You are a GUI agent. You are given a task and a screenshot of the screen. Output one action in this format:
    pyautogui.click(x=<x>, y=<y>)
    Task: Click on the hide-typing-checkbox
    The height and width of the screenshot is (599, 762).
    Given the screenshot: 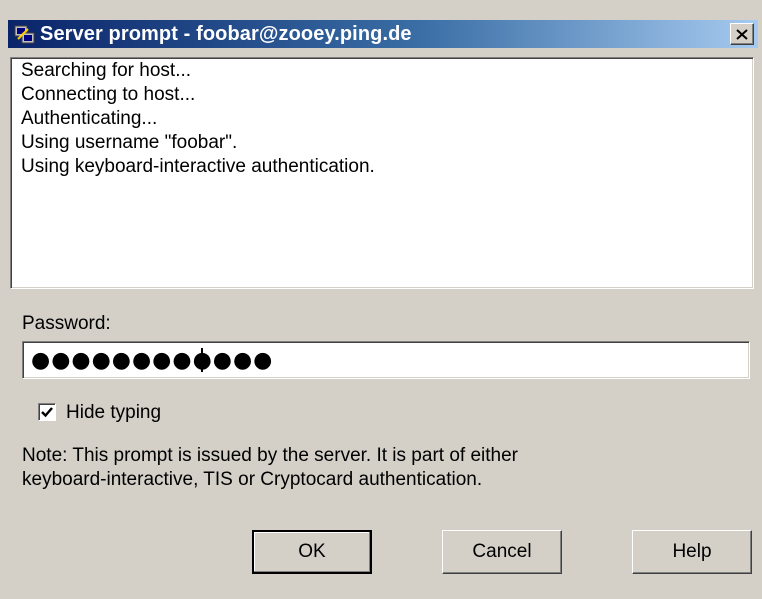 What is the action you would take?
    pyautogui.click(x=47, y=412)
    